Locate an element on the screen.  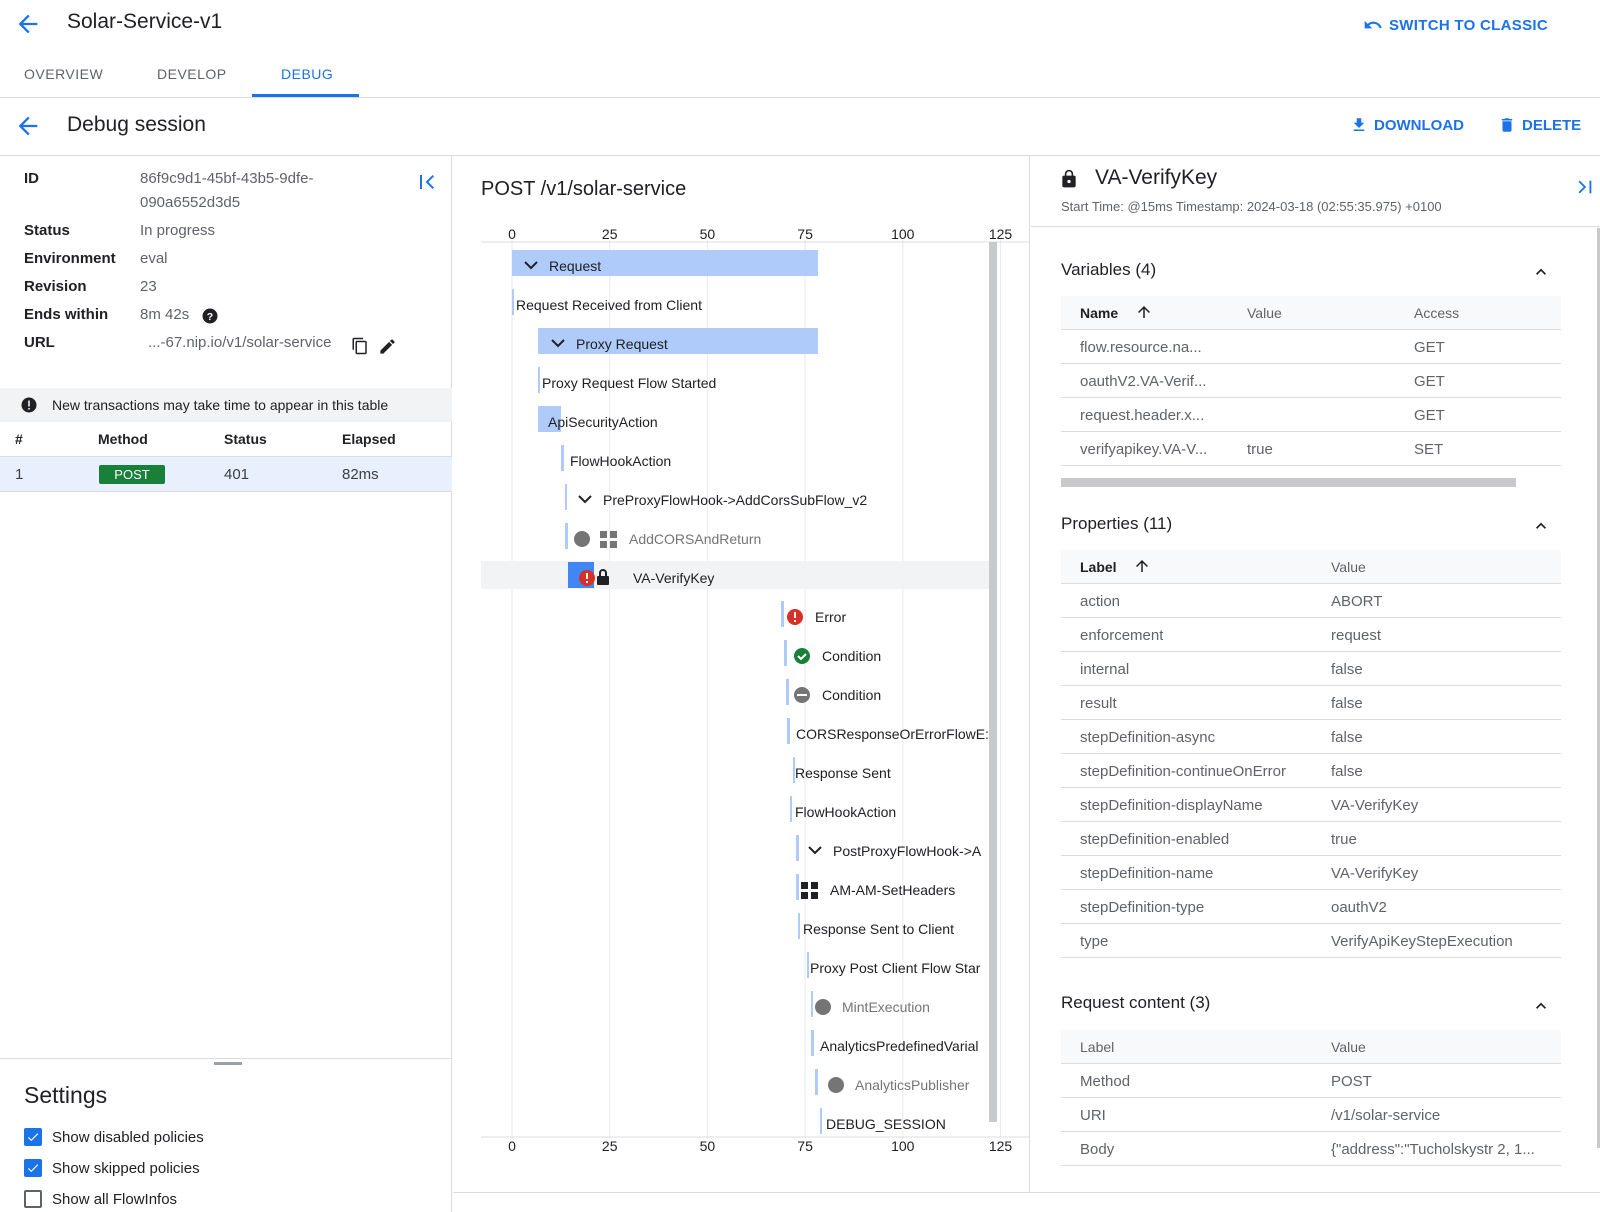
collapse-left-icon is located at coordinates (428, 182).